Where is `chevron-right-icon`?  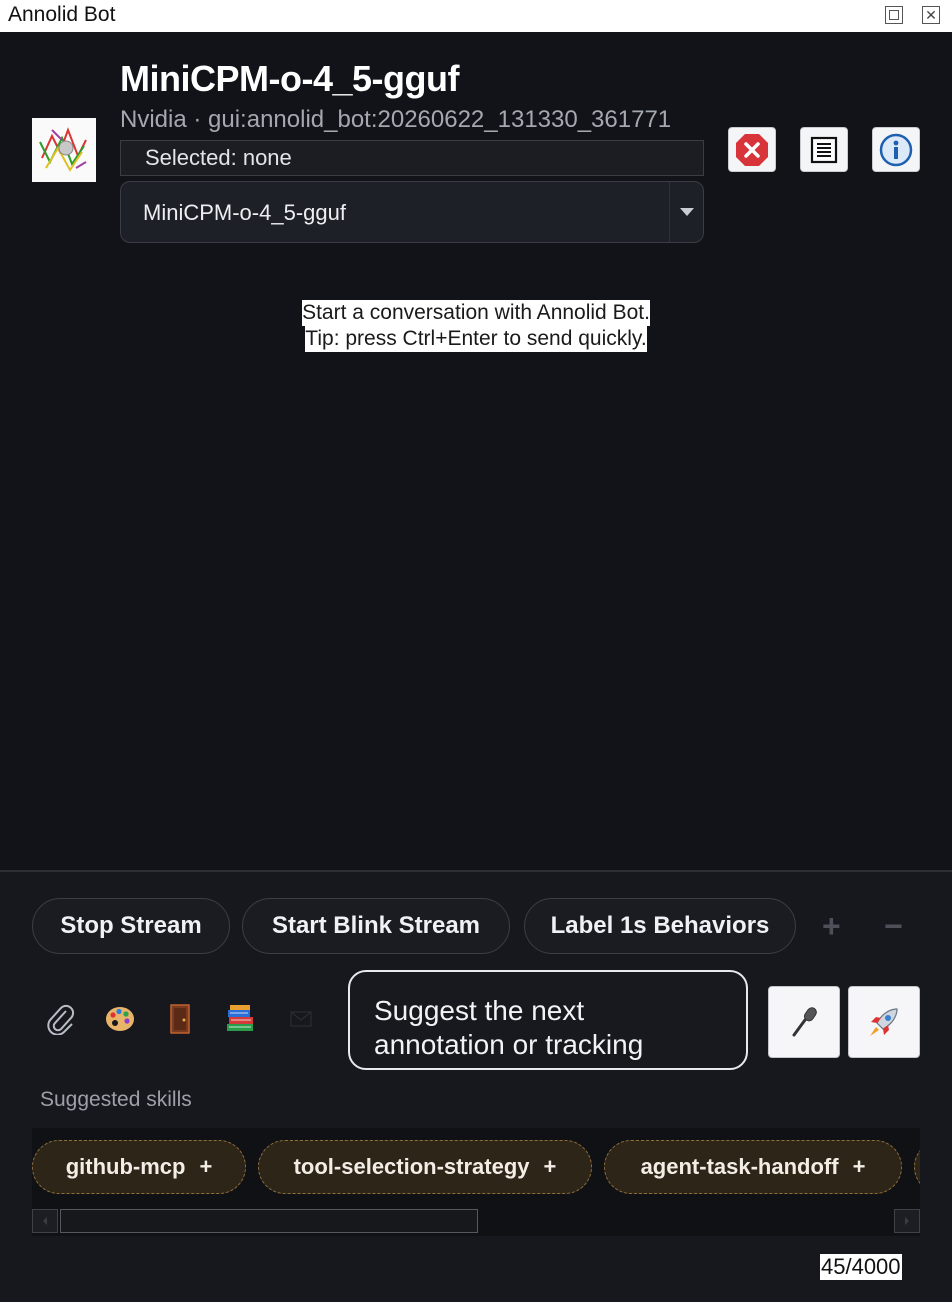
chevron-right-icon is located at coordinates (907, 1221).